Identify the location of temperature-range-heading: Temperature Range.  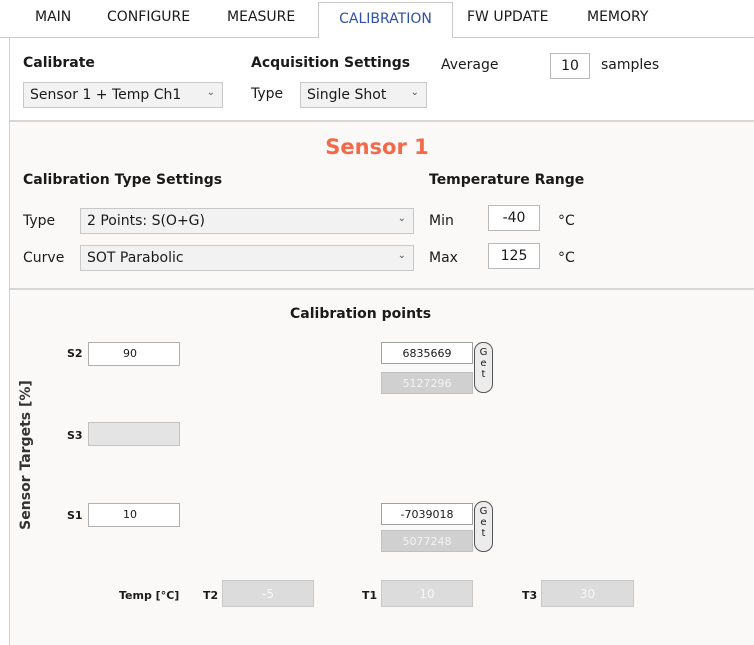
(507, 180).